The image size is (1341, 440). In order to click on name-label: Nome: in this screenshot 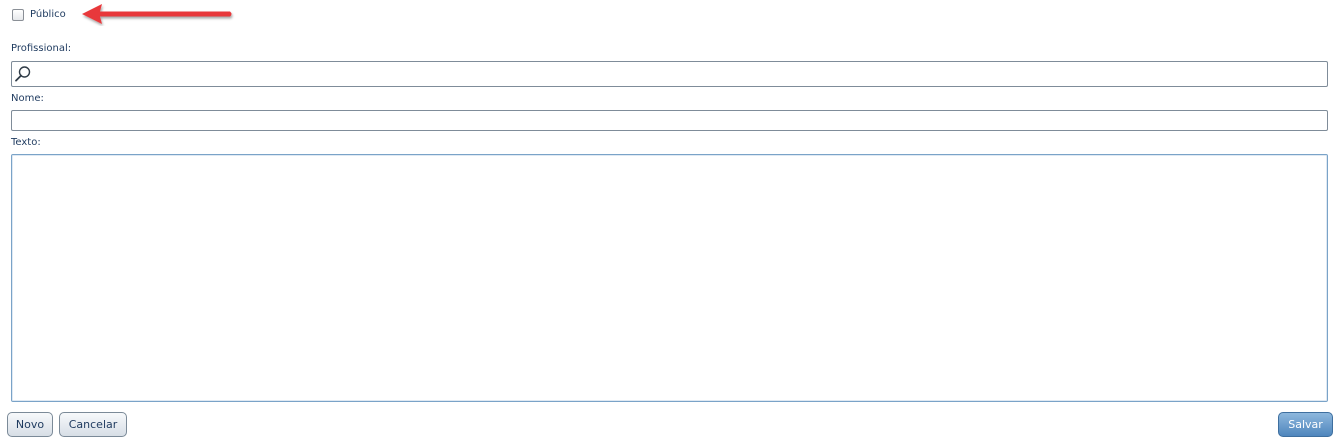, I will do `click(27, 98)`.